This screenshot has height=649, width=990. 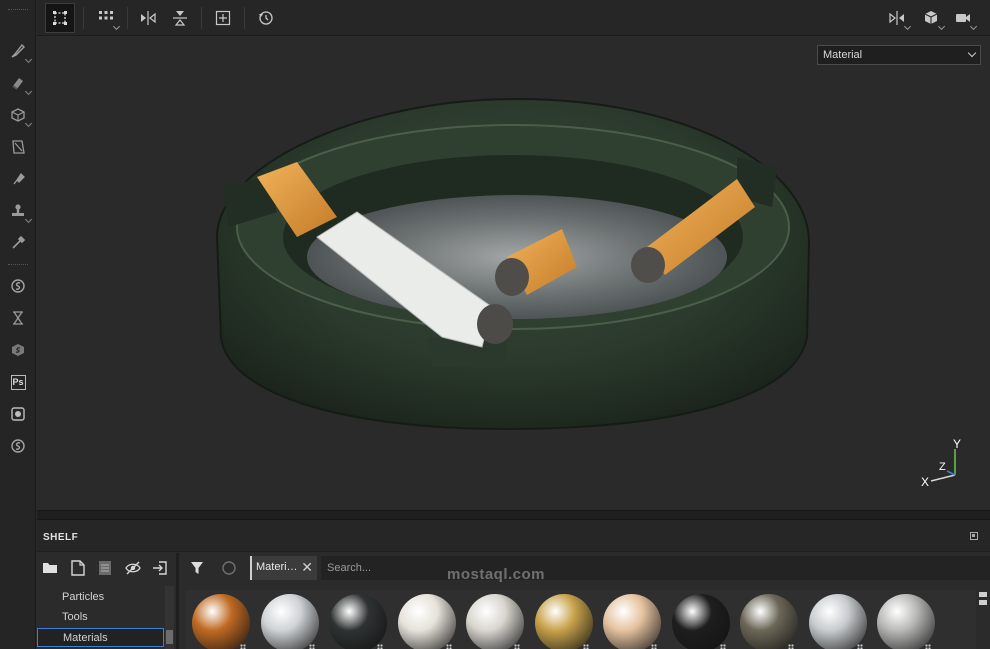 I want to click on material-thumbnail-grid, so click(x=581, y=619).